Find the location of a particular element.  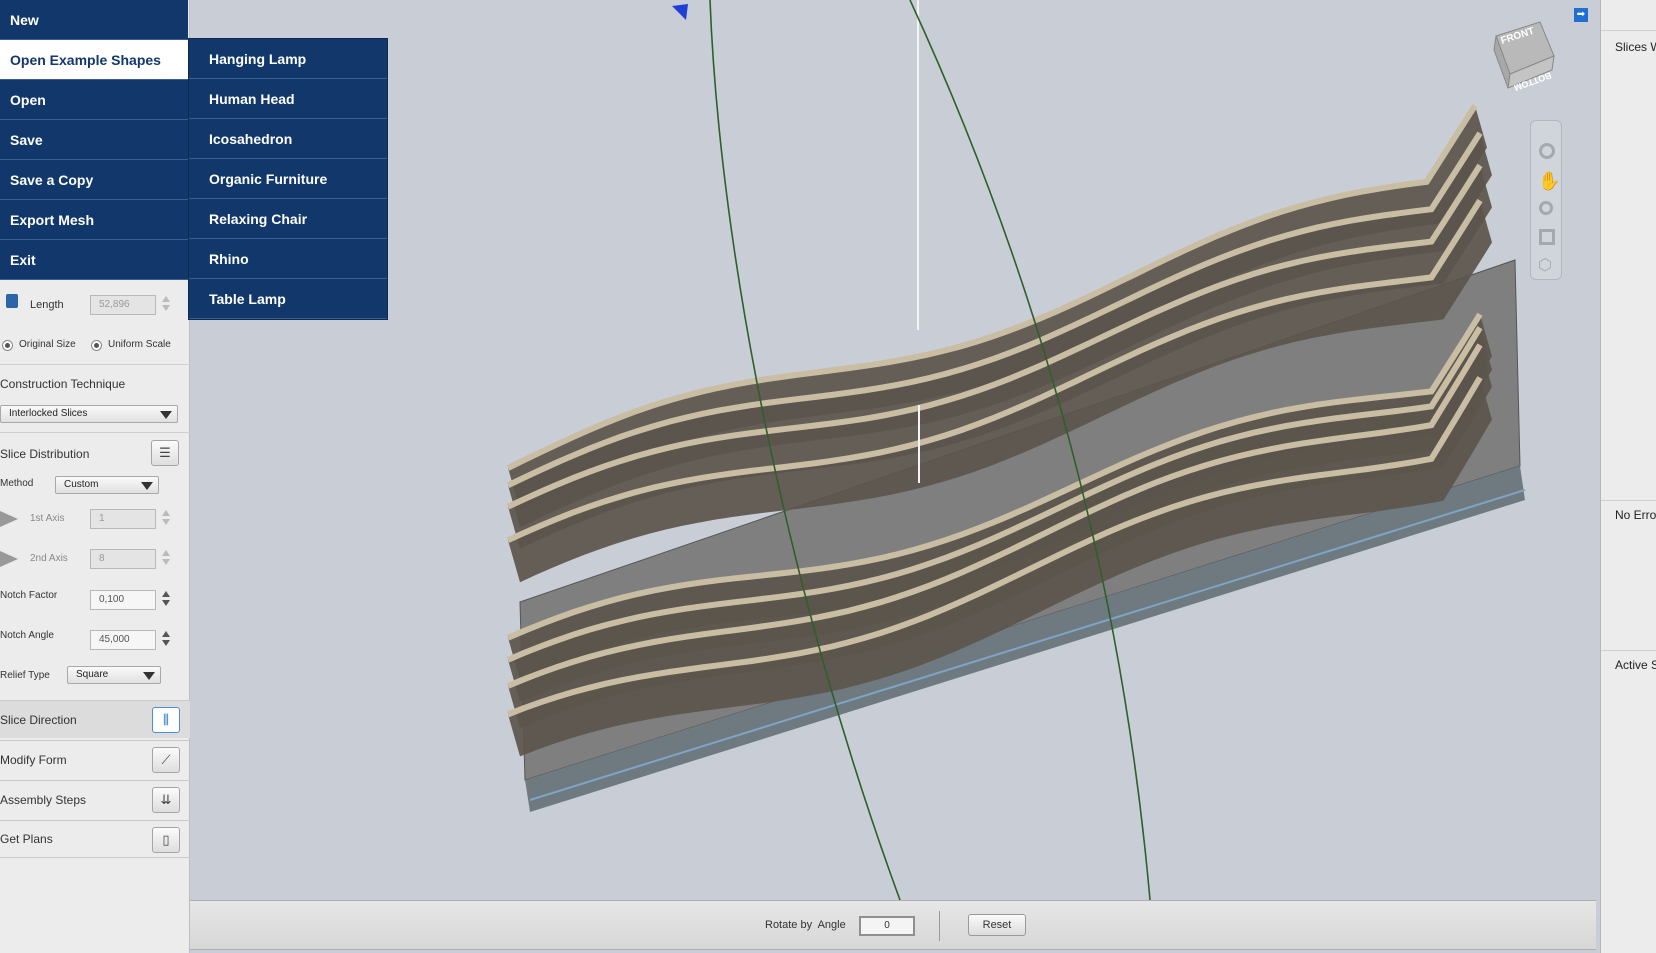

orbit-icon is located at coordinates (1547, 151).